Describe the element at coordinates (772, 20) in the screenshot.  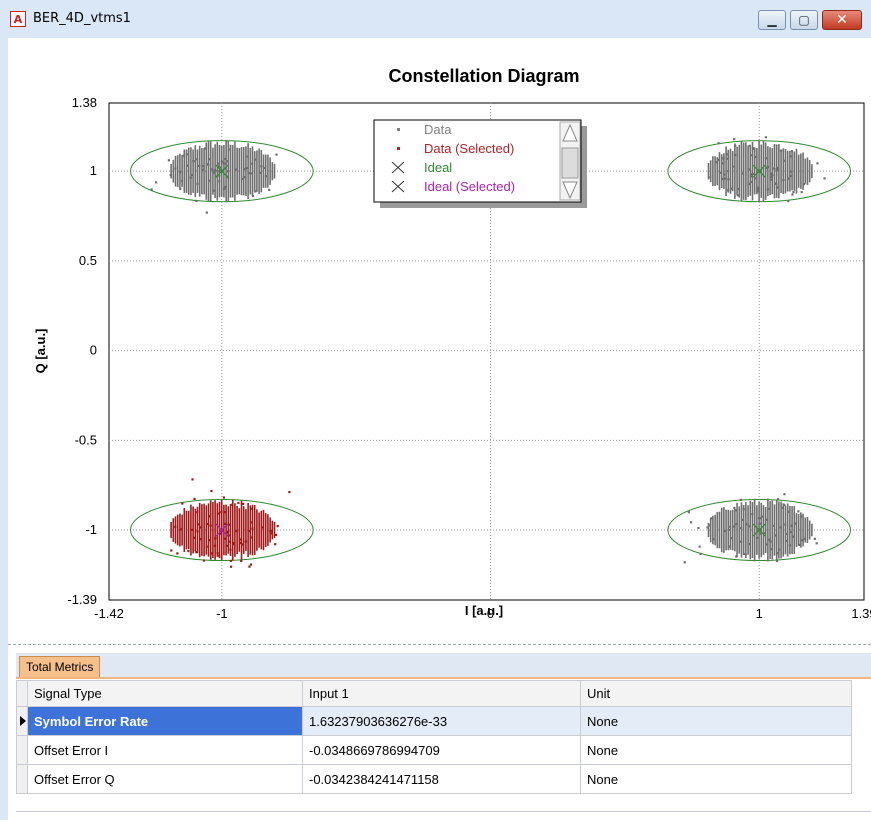
I see `minimize-button: ▁` at that location.